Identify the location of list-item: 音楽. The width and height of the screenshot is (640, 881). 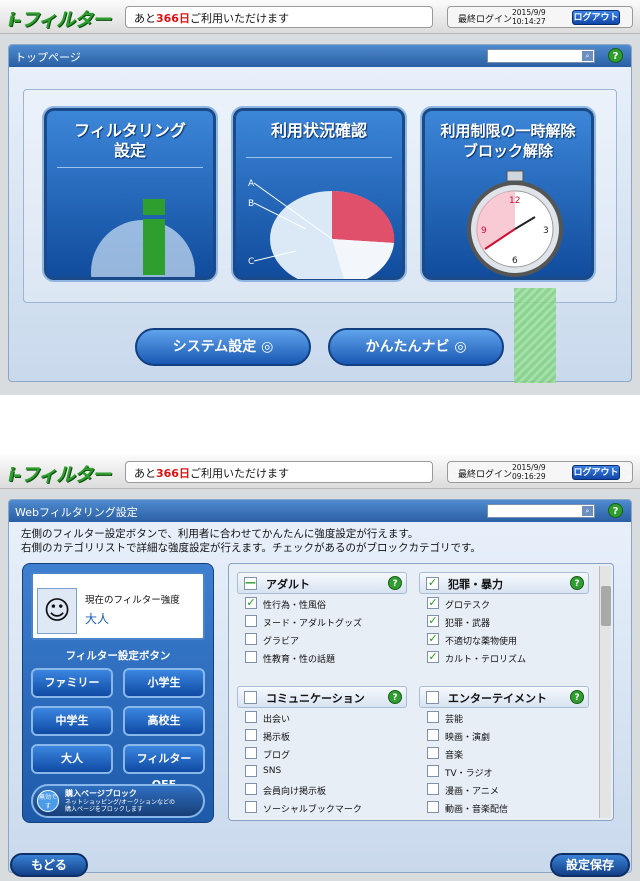
(504, 753).